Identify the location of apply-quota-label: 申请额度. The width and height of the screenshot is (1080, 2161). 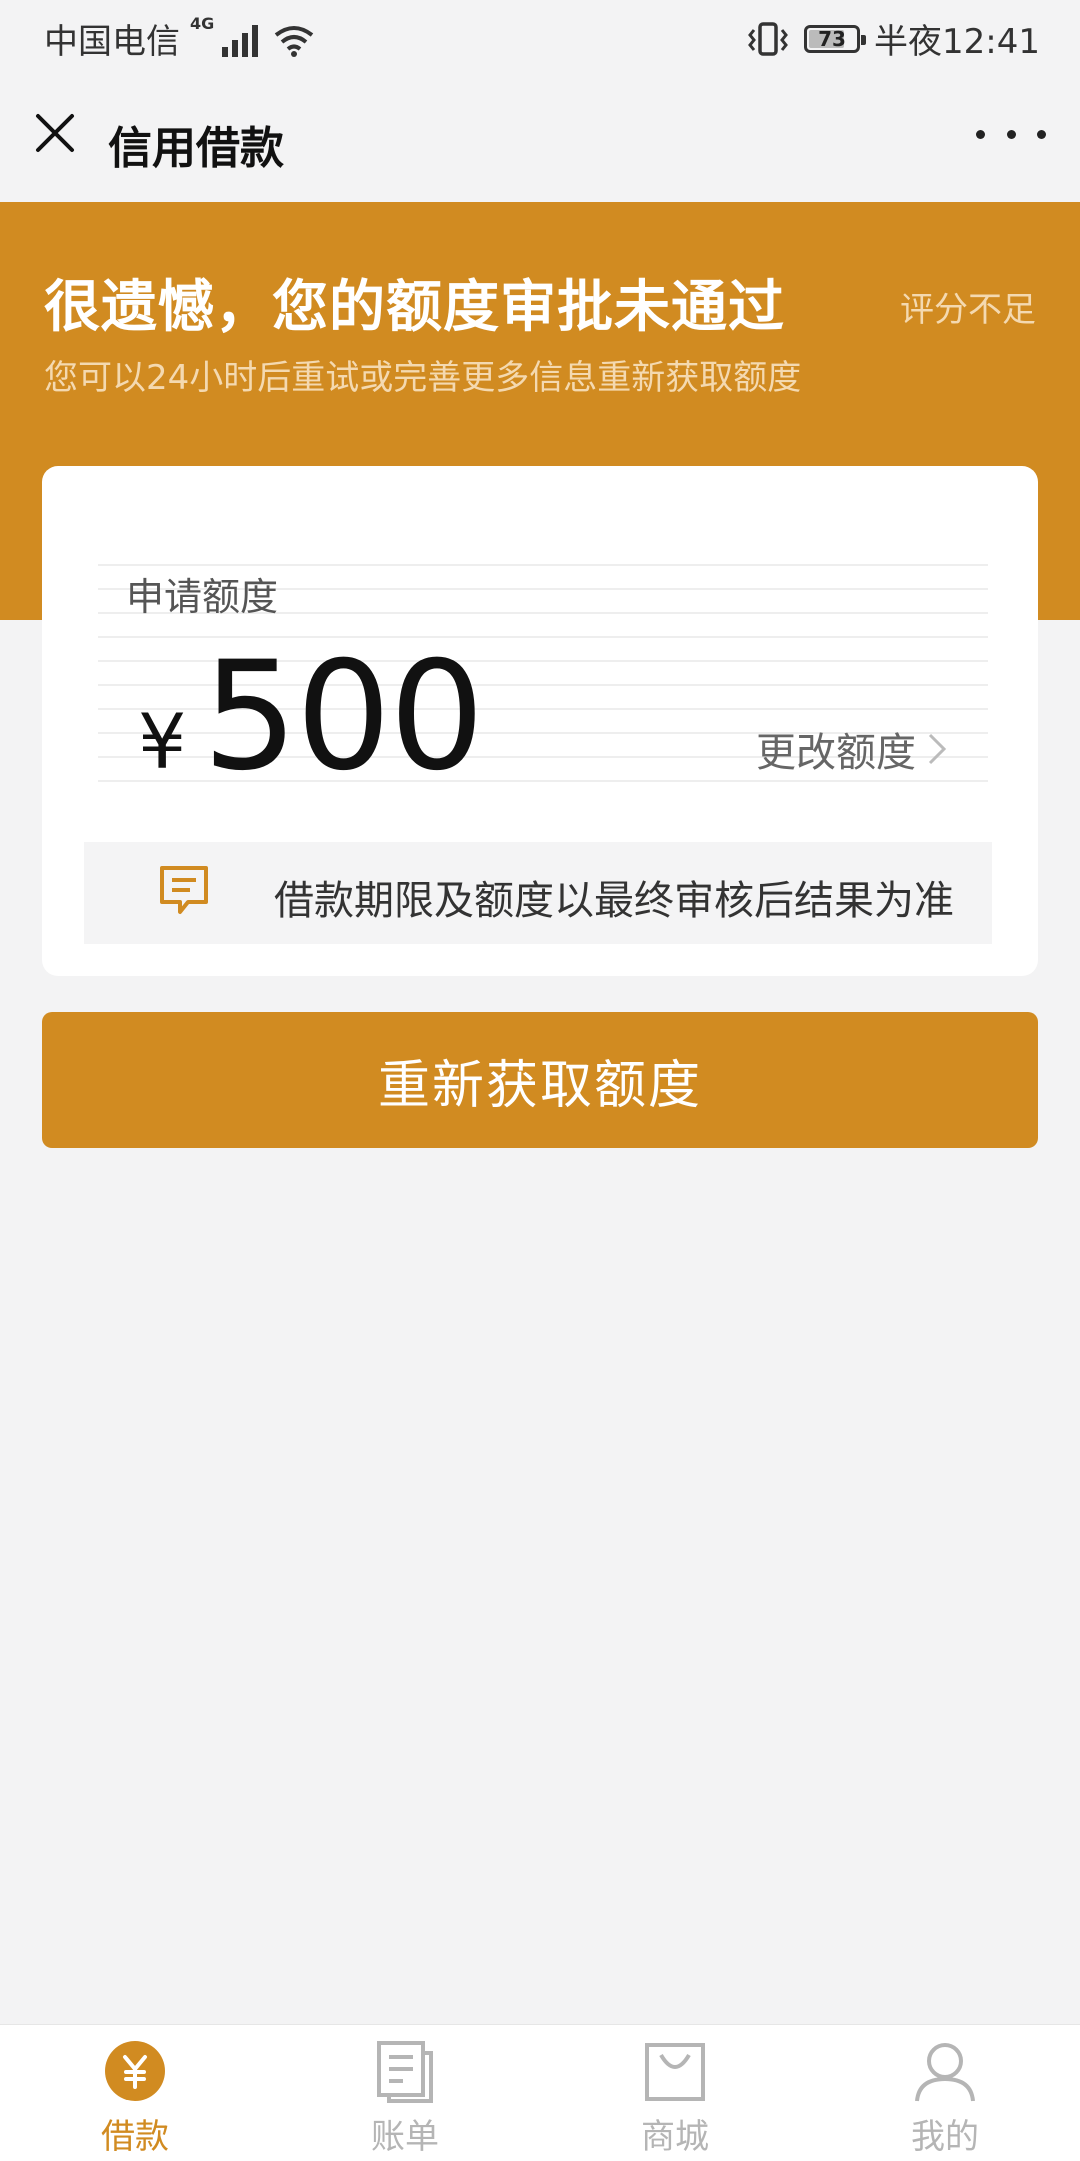
(202, 597).